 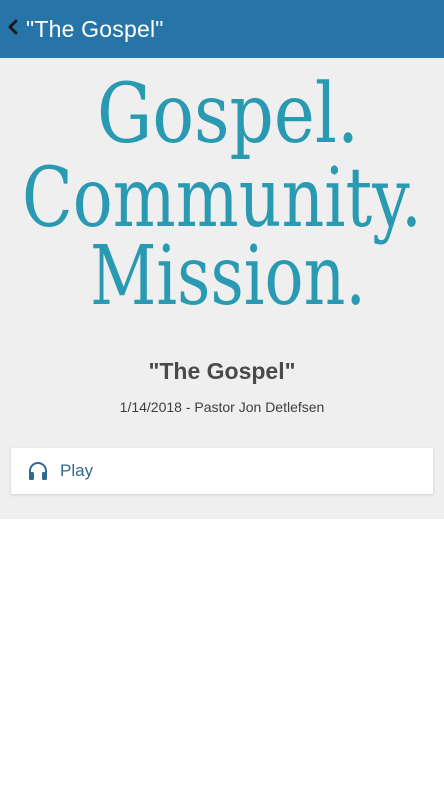 I want to click on back-button, so click(x=13, y=29).